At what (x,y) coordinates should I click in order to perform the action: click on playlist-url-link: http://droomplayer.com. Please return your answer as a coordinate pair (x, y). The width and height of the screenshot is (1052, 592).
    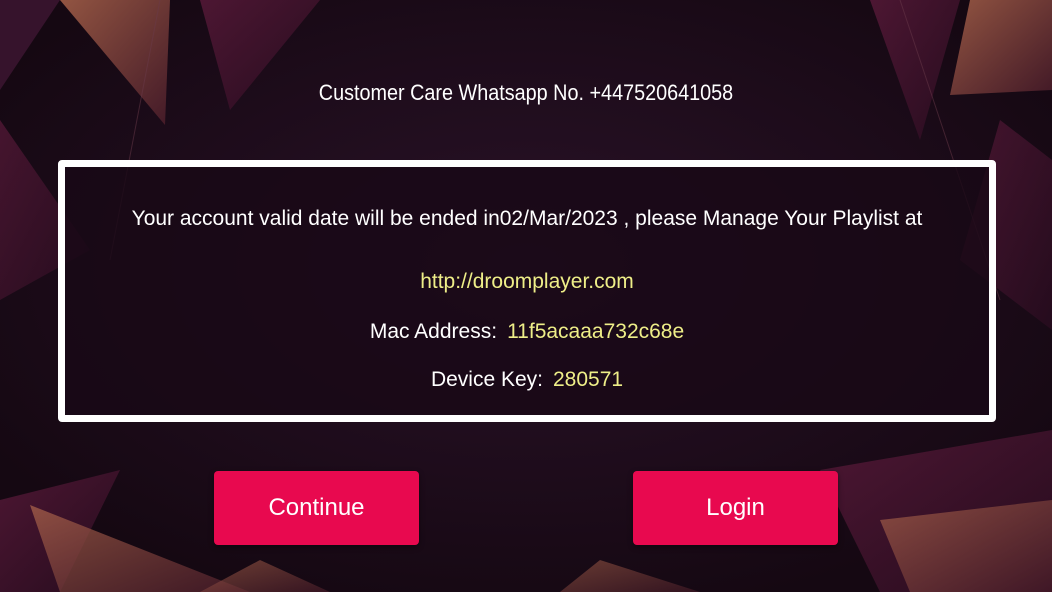
    Looking at the image, I should click on (527, 282).